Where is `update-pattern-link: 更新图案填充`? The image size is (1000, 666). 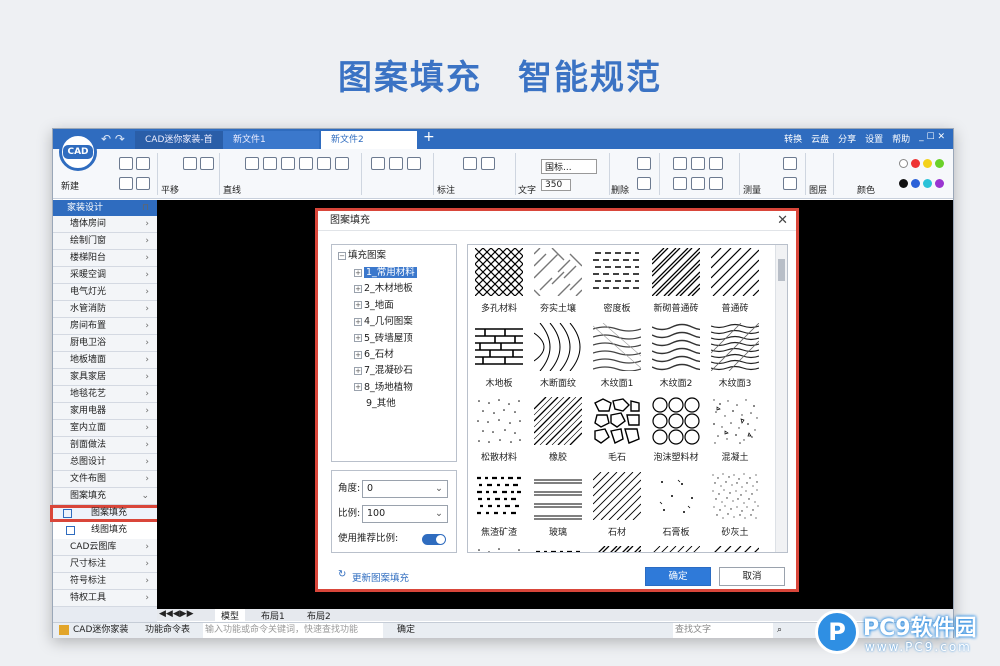 update-pattern-link: 更新图案填充 is located at coordinates (380, 577).